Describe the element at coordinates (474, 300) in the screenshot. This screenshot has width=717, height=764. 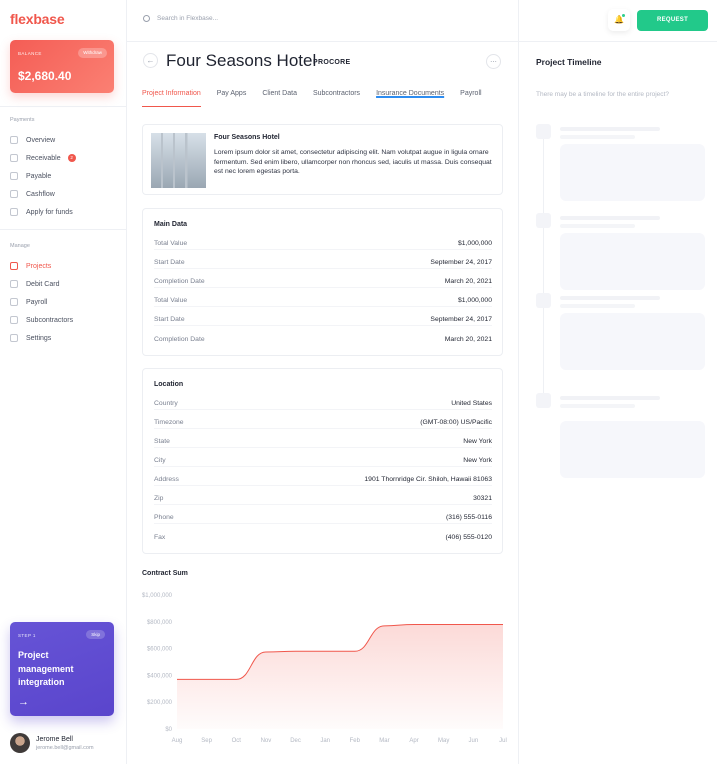
I see `field-value: $1,000,000` at that location.